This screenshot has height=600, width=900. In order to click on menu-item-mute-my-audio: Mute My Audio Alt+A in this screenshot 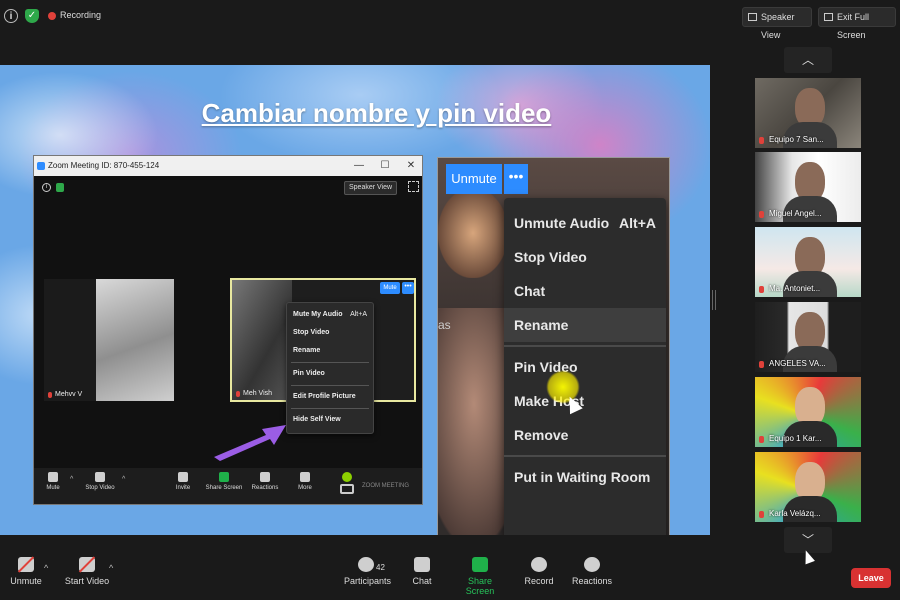, I will do `click(330, 314)`.